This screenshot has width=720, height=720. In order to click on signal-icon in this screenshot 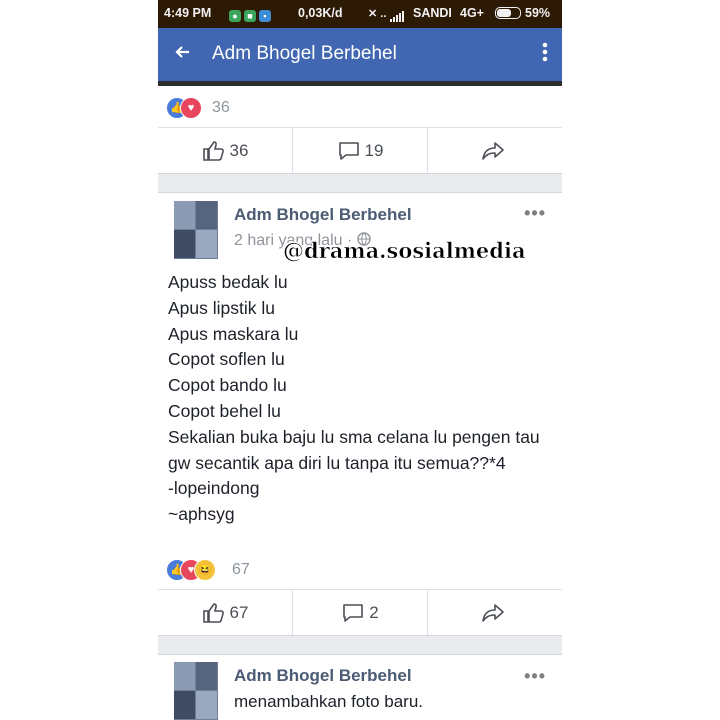, I will do `click(397, 14)`.